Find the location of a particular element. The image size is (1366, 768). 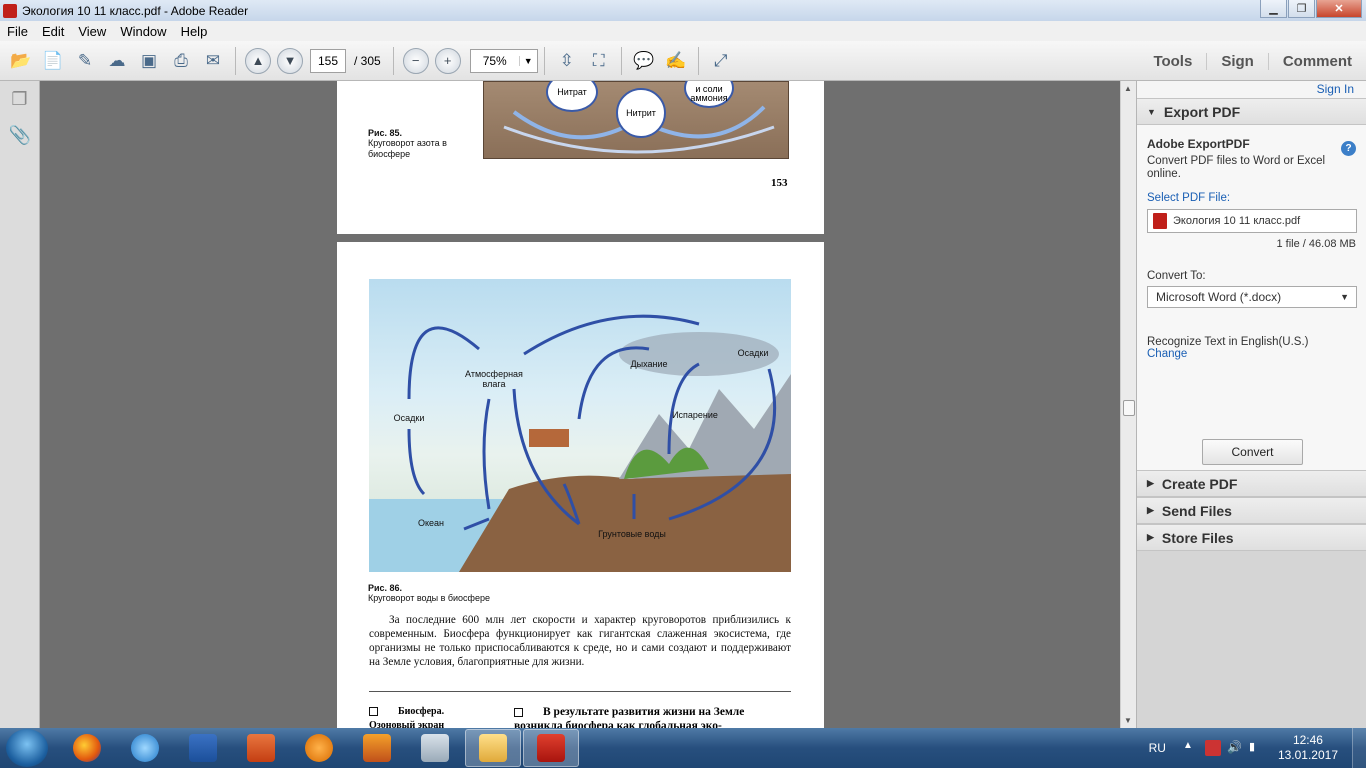

minimize-button: ▁ is located at coordinates (1273, 9).